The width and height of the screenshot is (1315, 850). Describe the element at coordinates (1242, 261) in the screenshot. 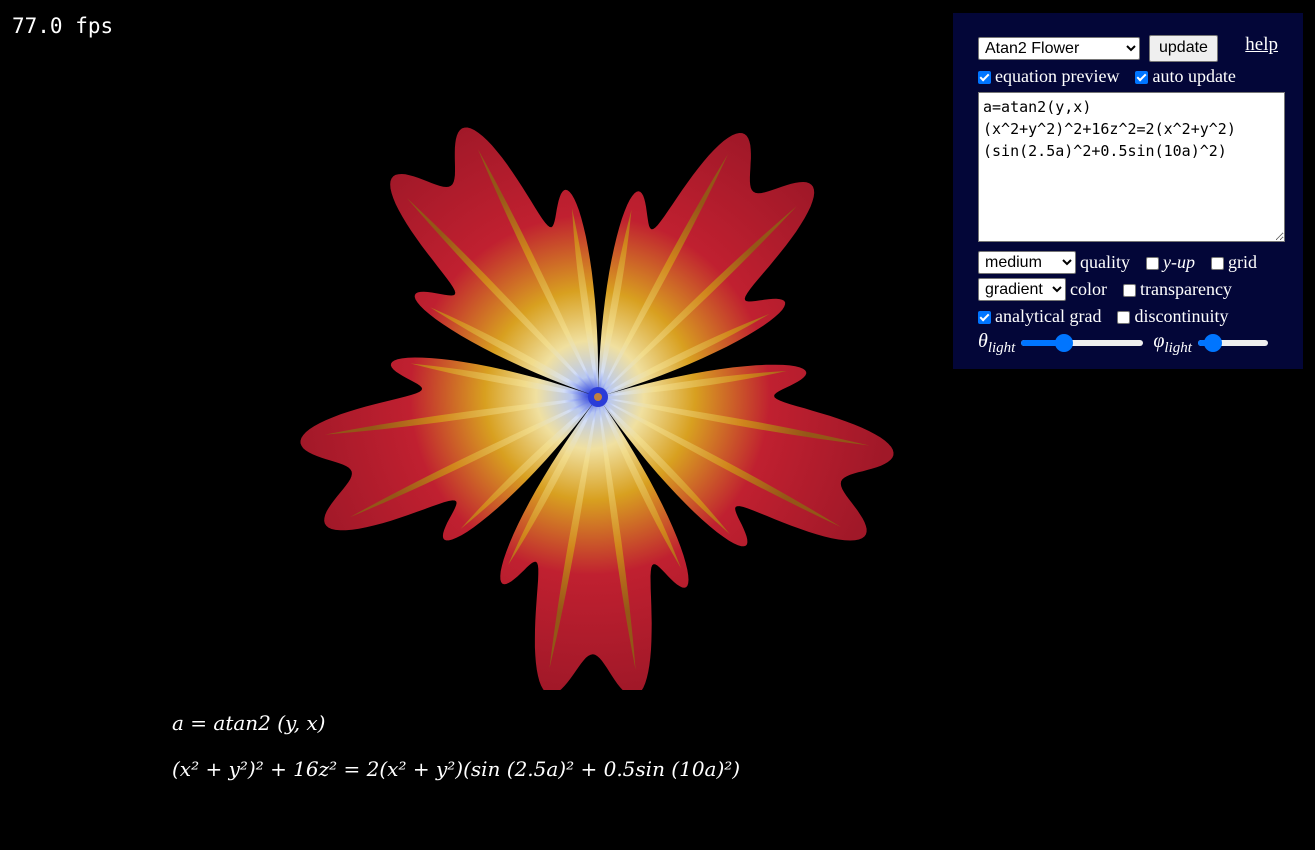

I see `grid-label: grid` at that location.